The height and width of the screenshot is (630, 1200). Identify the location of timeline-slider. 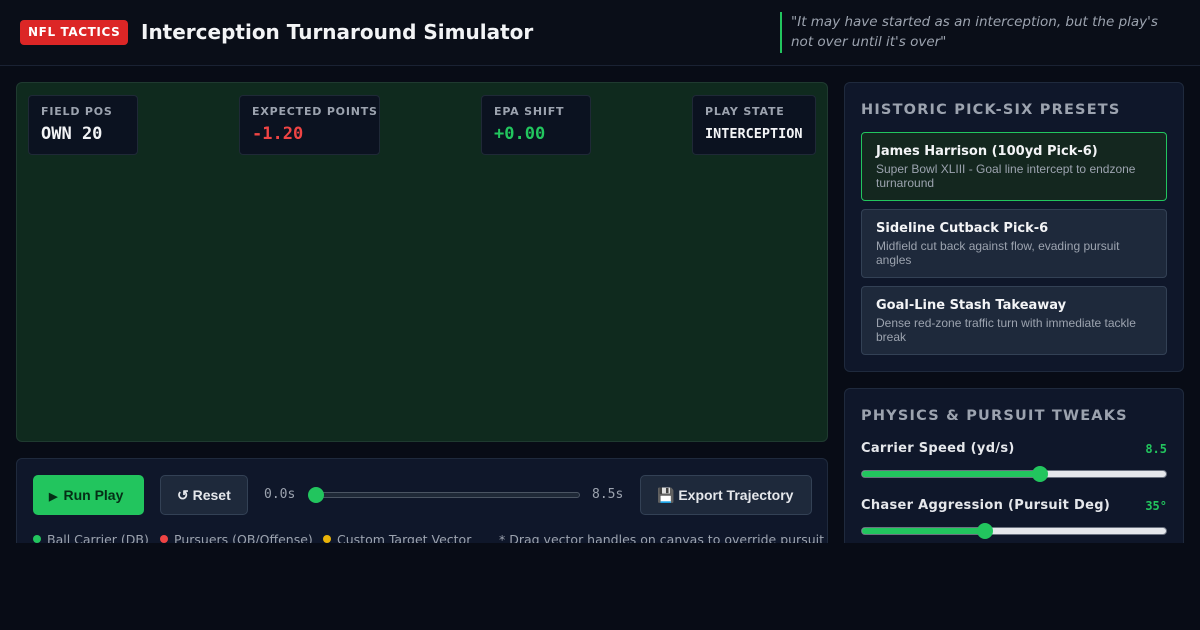
(445, 495).